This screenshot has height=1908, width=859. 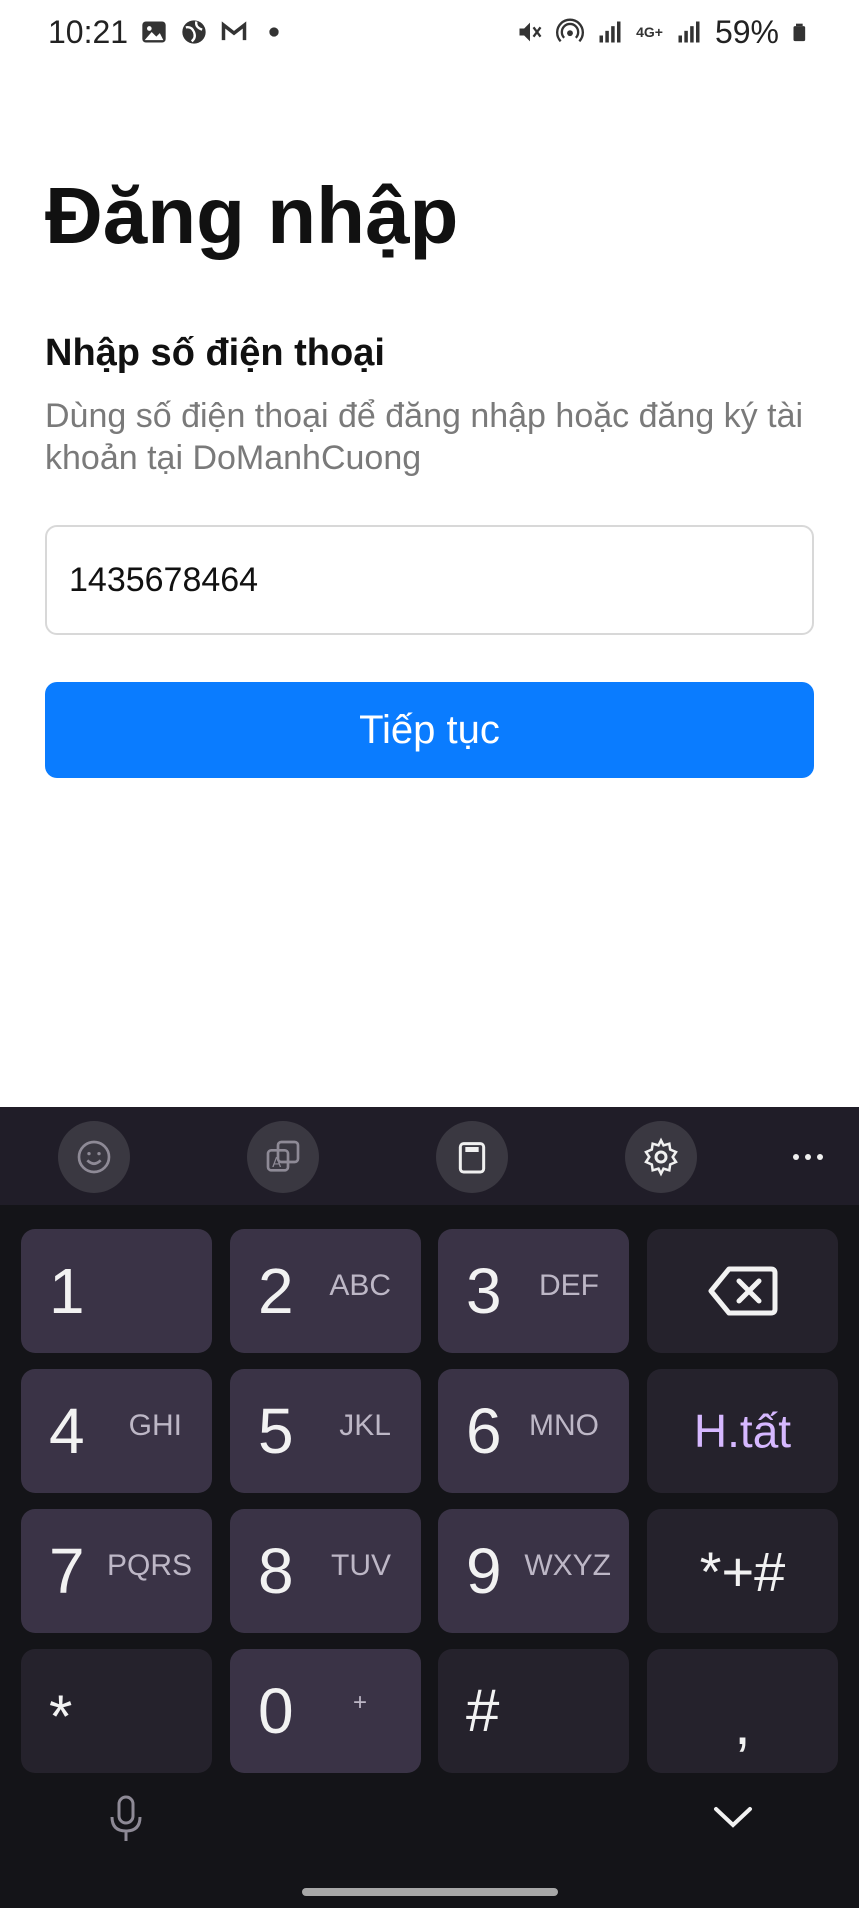 What do you see at coordinates (325, 1571) in the screenshot?
I see `key-8: 8 TUV` at bounding box center [325, 1571].